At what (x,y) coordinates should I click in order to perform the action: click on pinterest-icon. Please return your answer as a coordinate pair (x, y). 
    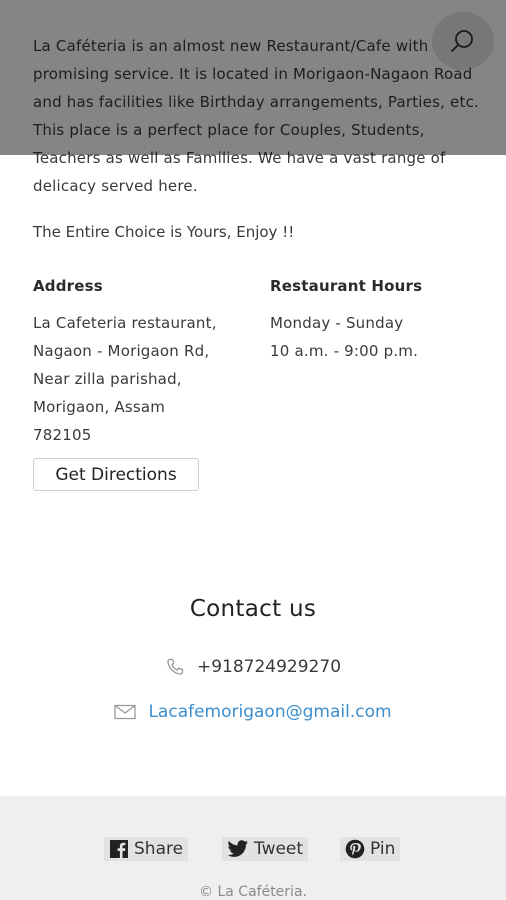
    Looking at the image, I should click on (355, 849).